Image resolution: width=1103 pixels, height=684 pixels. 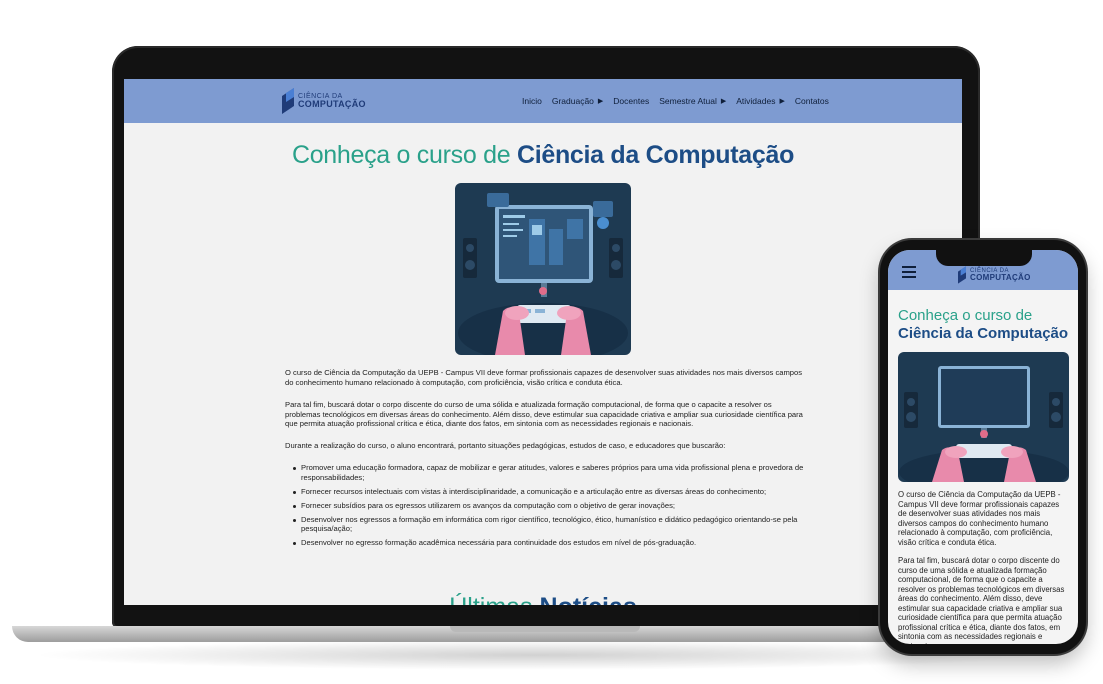 I want to click on nav-label: Inicio, so click(x=532, y=101).